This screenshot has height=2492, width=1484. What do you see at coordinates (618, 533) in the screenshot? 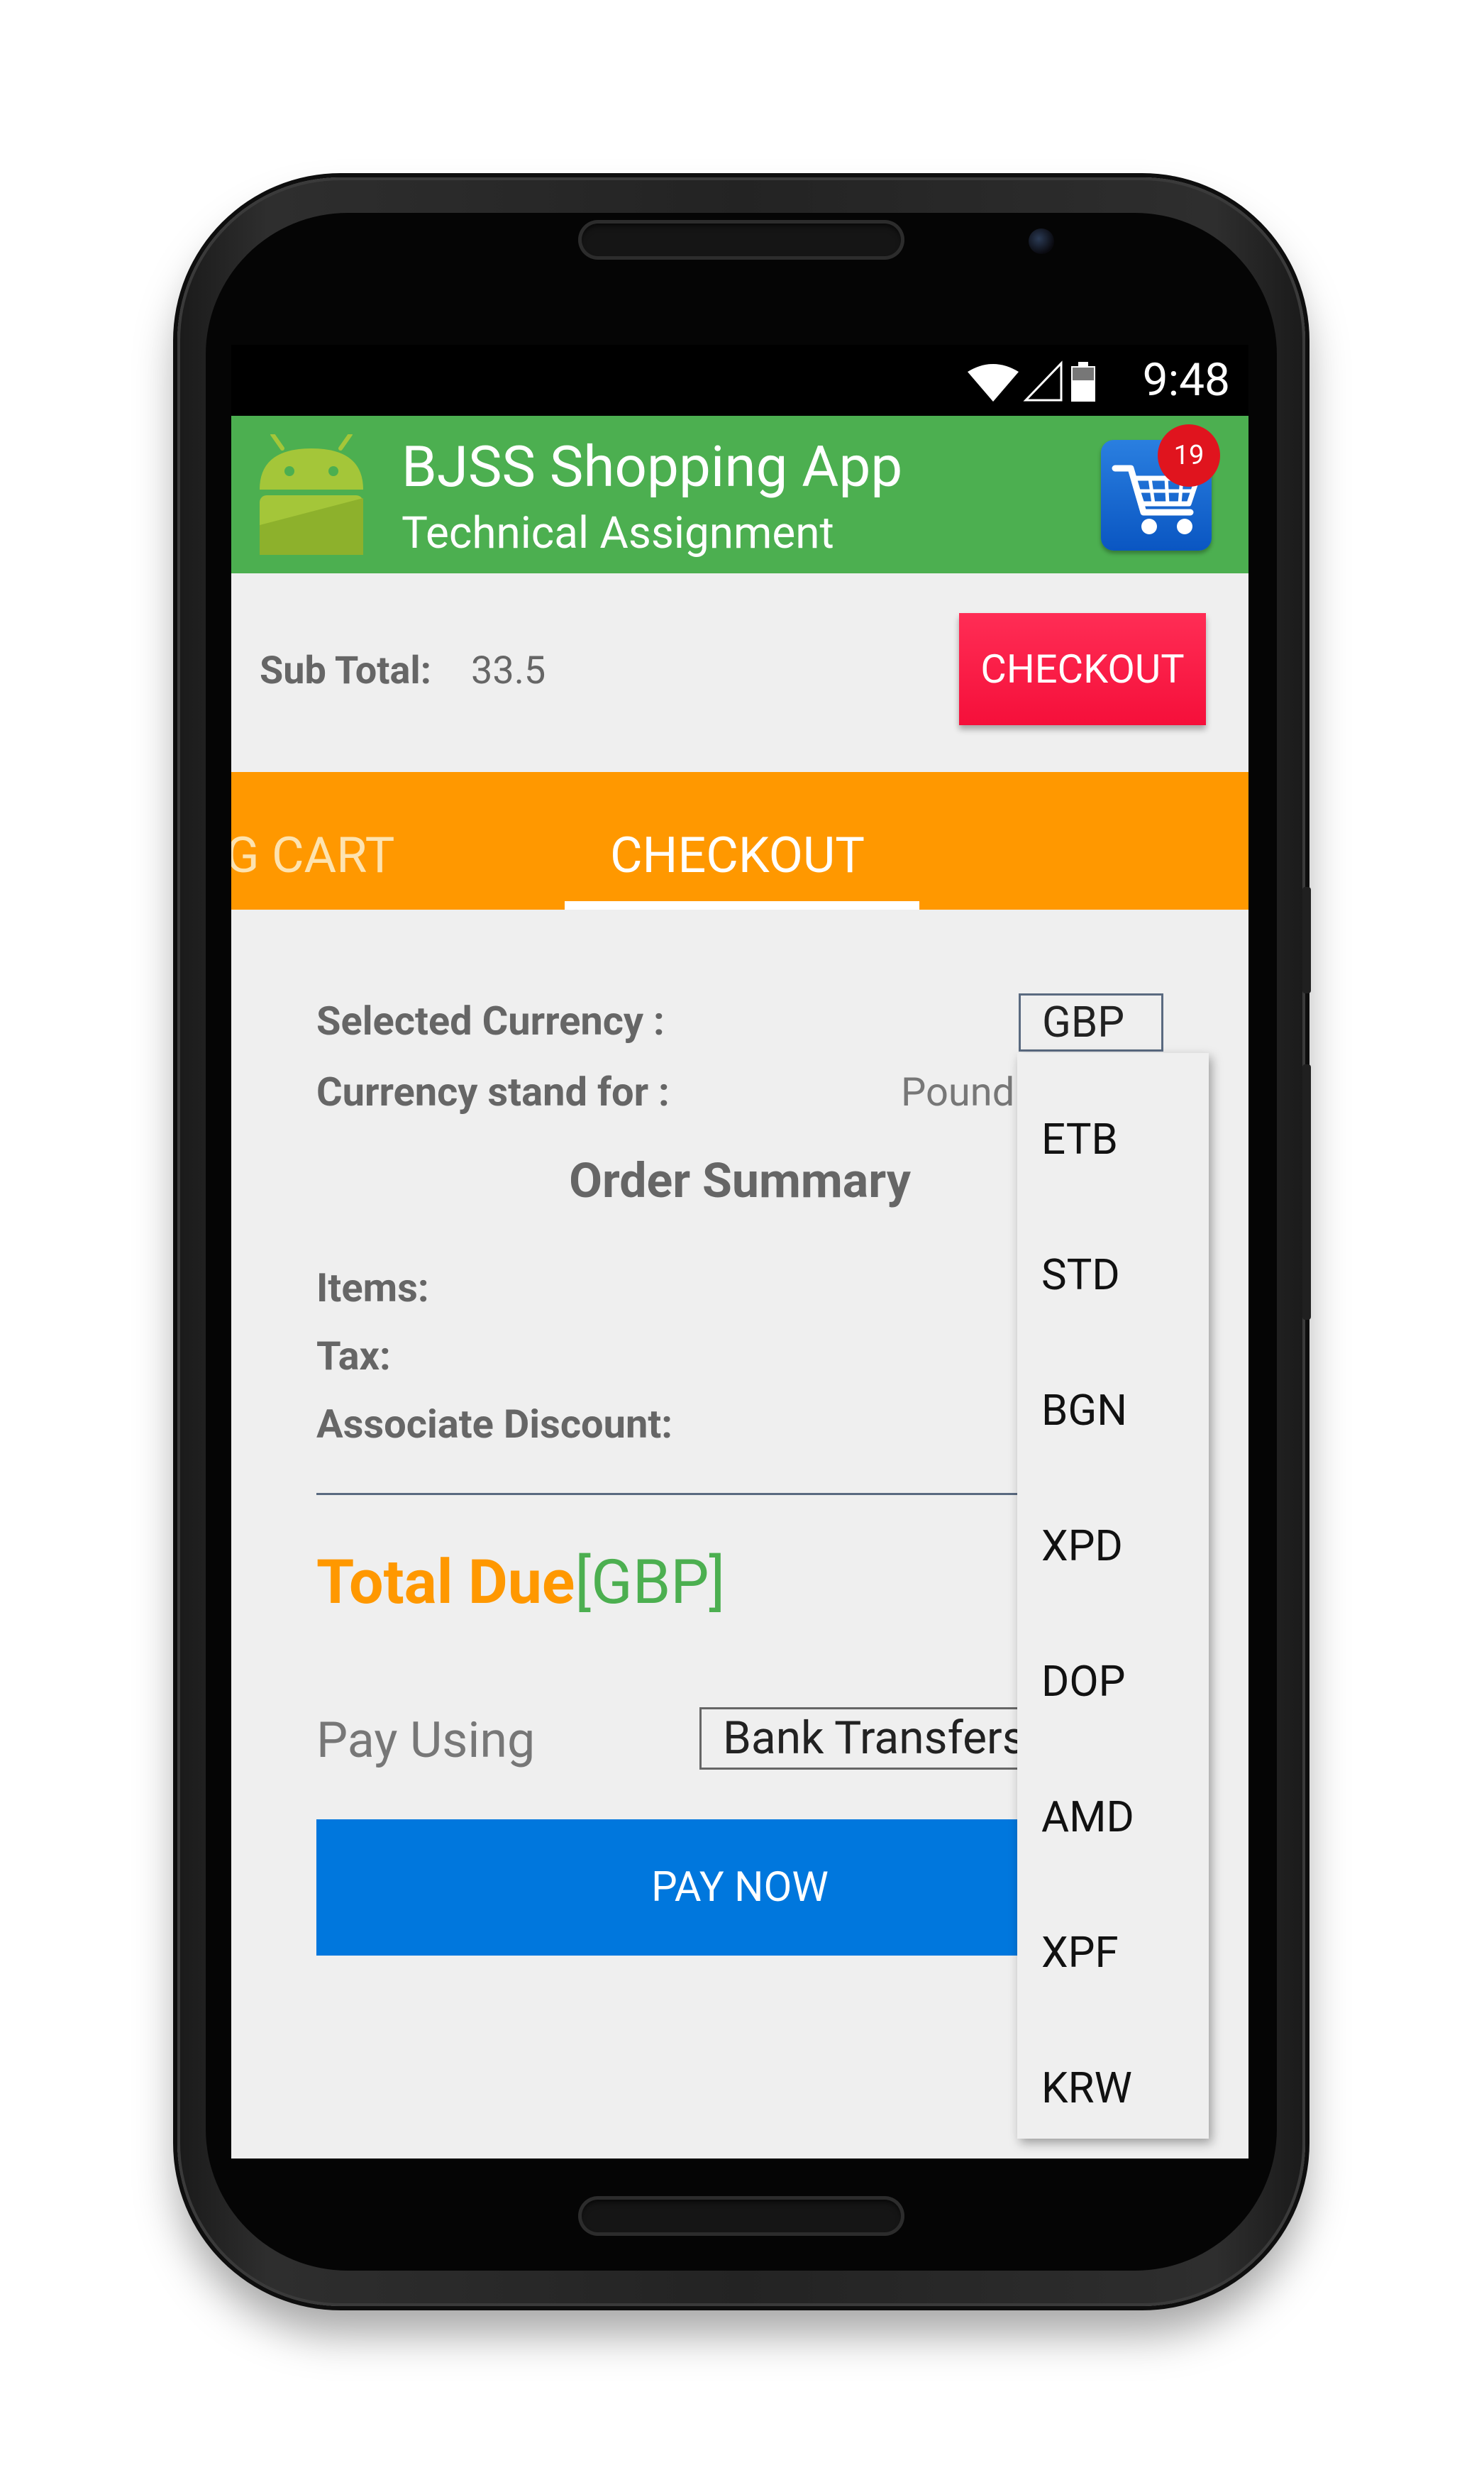
I see `app-subtitle: Technical Assignment` at bounding box center [618, 533].